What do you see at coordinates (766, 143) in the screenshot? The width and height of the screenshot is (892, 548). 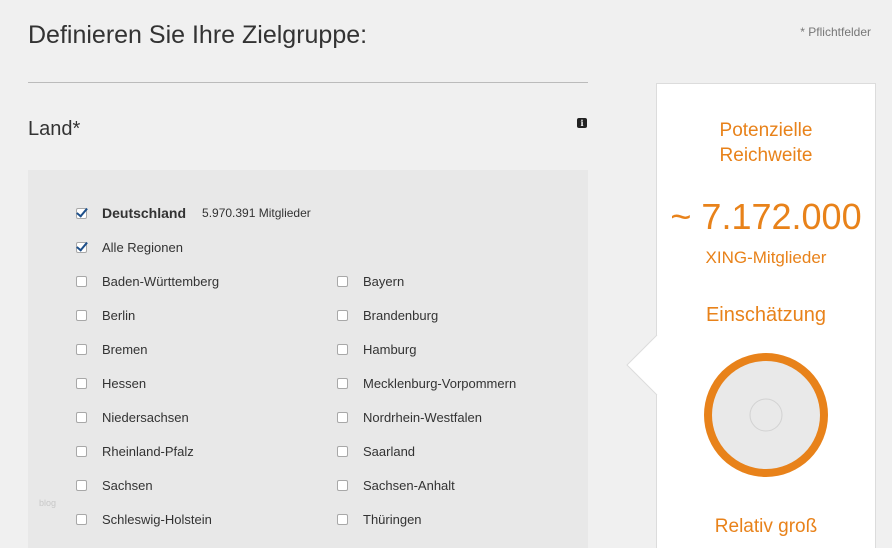 I see `reach-title: Potenzielle Reichweite` at bounding box center [766, 143].